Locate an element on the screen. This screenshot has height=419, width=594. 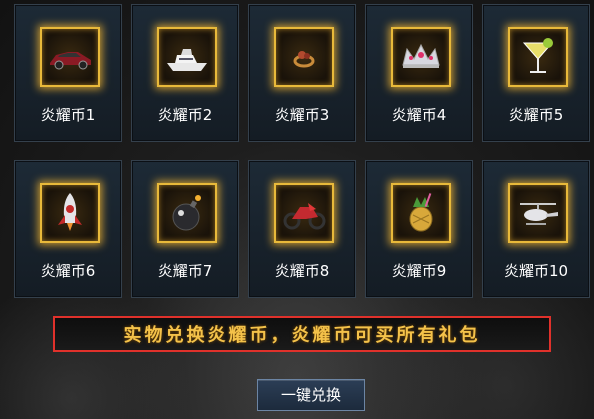
item-label: 炎耀币9 is located at coordinates (419, 271).